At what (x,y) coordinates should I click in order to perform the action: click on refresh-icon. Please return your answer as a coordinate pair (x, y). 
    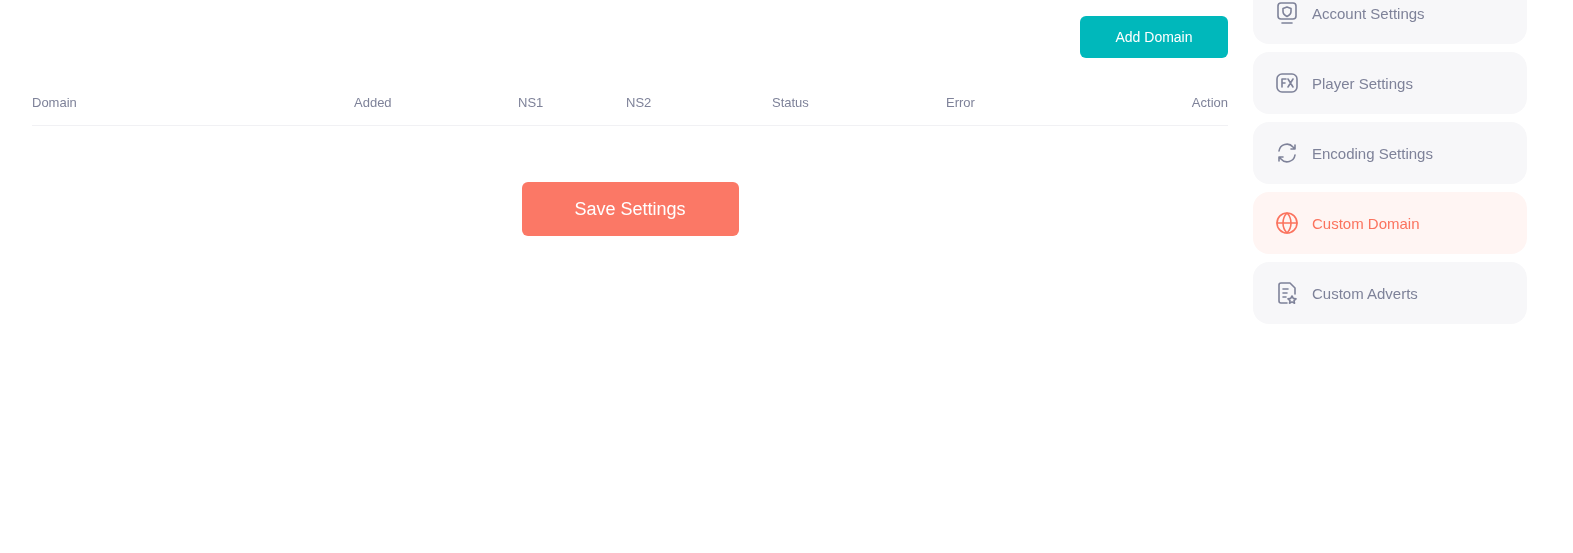
    Looking at the image, I should click on (1287, 153).